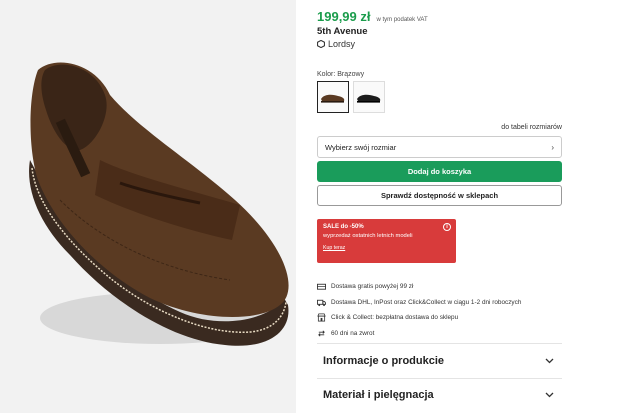 The height and width of the screenshot is (413, 620). What do you see at coordinates (361, 147) in the screenshot?
I see `size-select-label: Wybierz swój rozmiar` at bounding box center [361, 147].